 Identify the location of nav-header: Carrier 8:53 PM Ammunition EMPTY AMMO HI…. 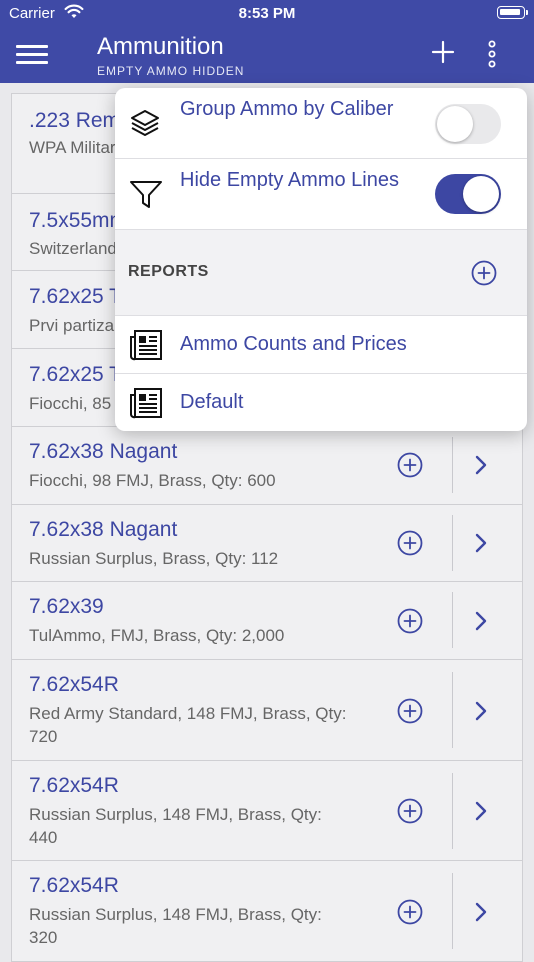
(267, 41).